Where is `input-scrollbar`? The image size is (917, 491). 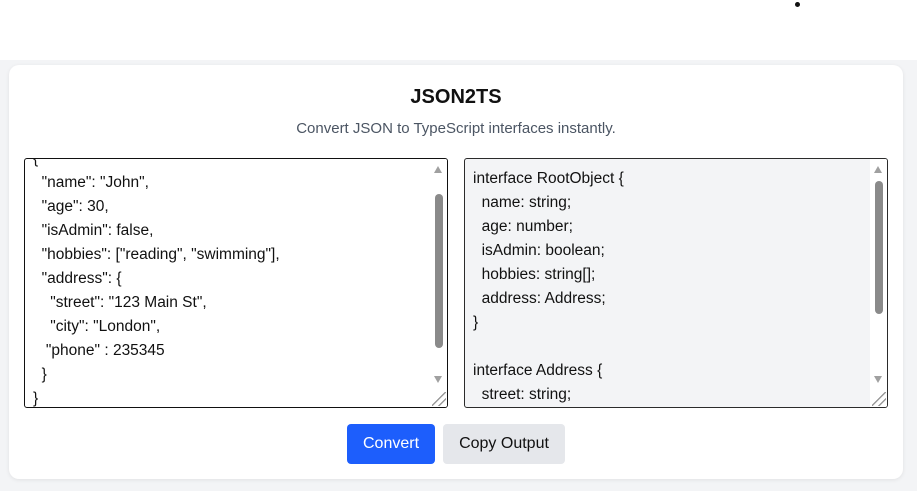 input-scrollbar is located at coordinates (438, 283).